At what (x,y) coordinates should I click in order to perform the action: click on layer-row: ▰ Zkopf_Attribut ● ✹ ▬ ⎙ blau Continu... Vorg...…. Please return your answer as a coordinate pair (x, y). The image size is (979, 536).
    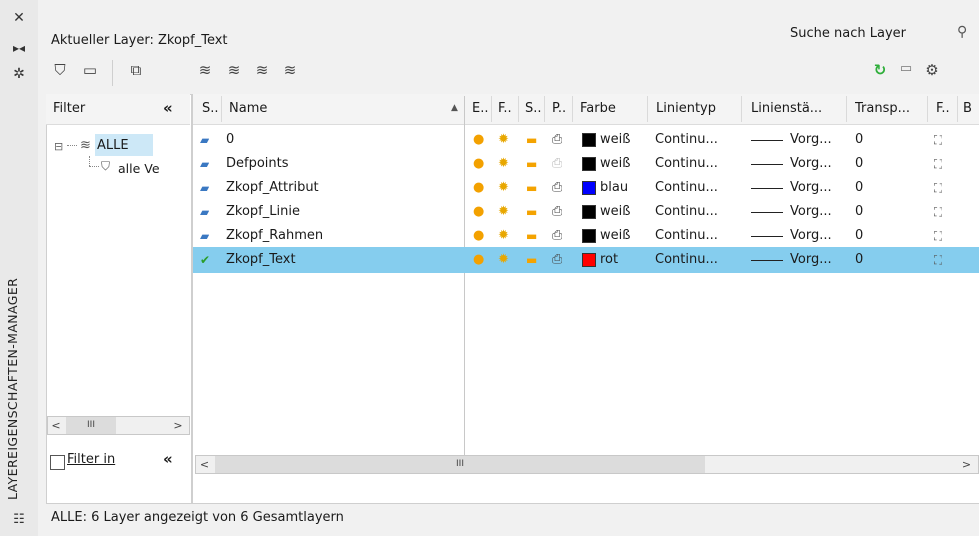
    Looking at the image, I should click on (586, 188).